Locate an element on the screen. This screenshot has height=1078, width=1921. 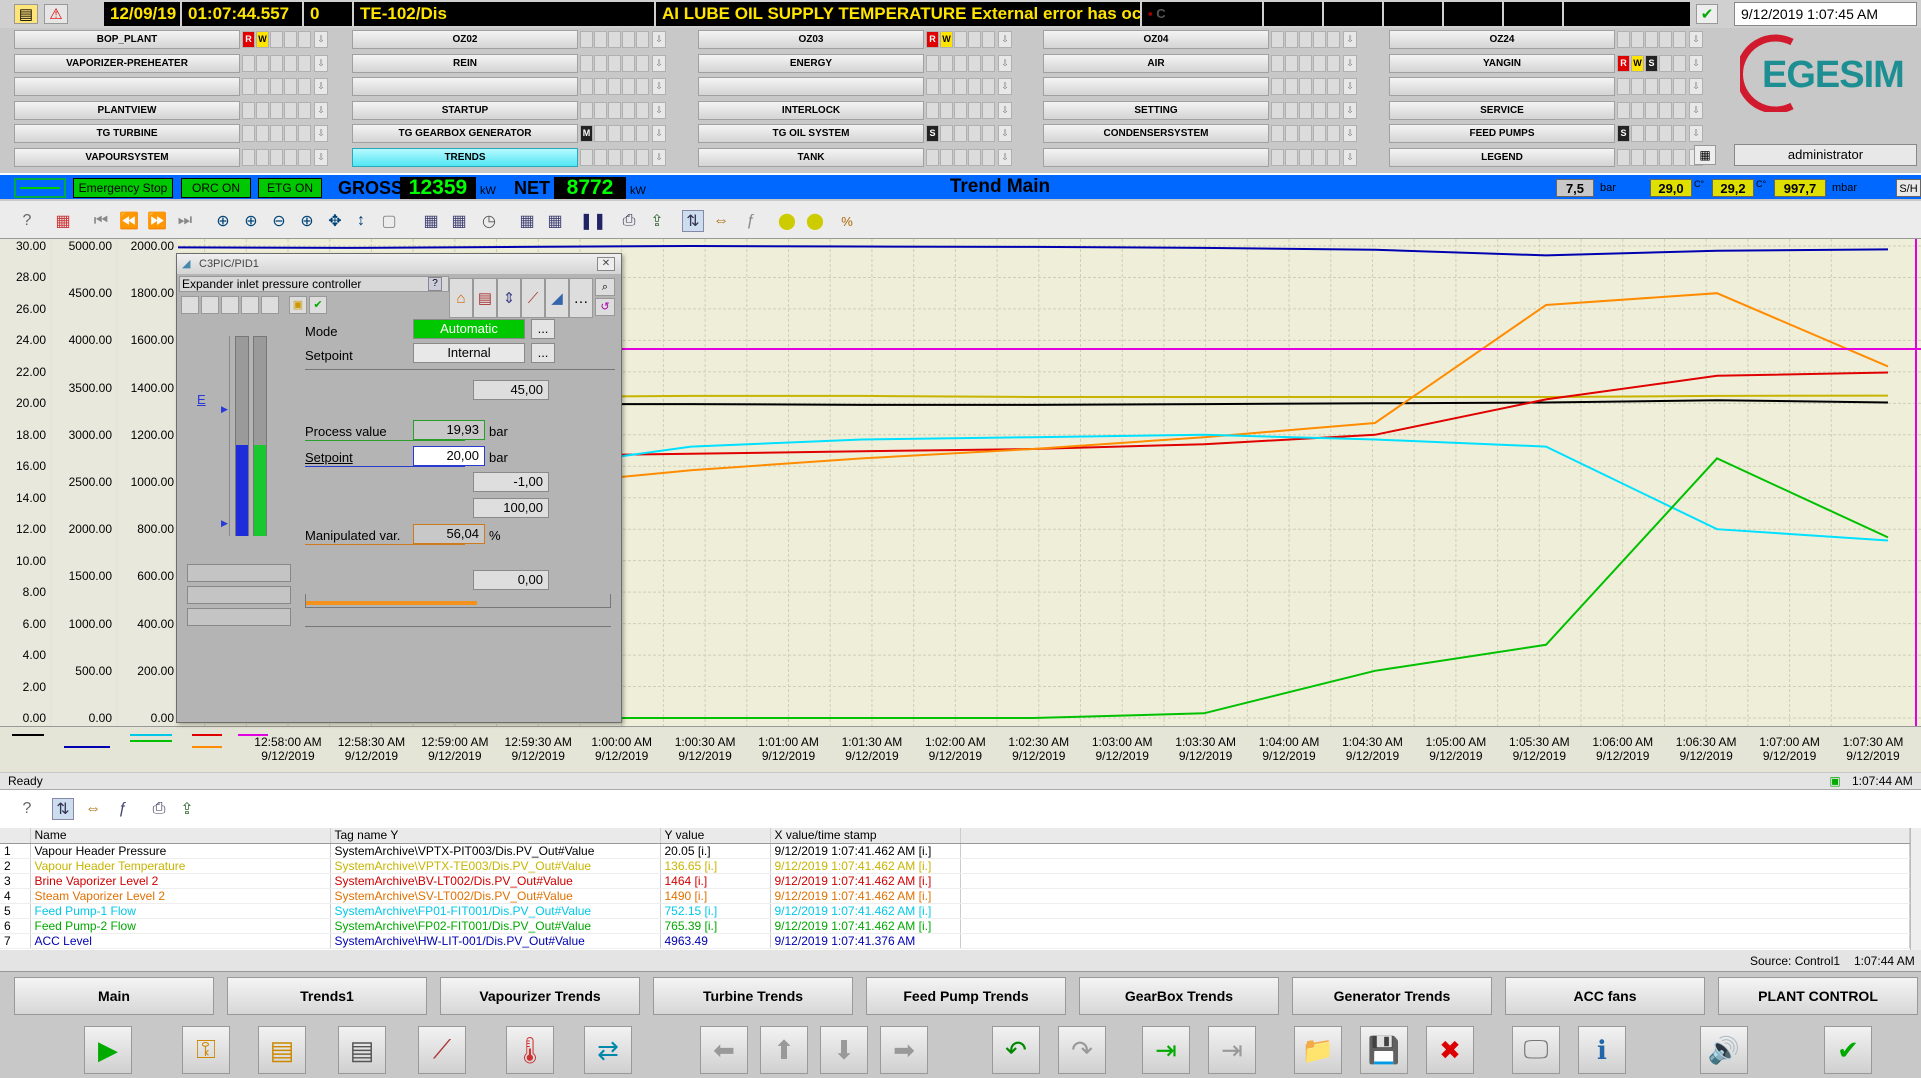
original-view-icon: ▢ is located at coordinates (389, 221).